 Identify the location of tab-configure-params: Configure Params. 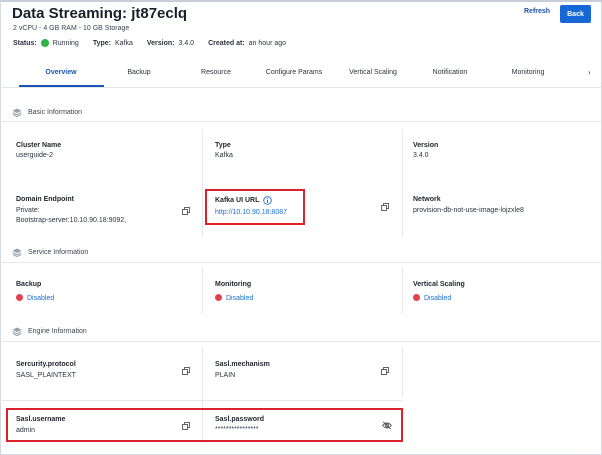
(294, 72).